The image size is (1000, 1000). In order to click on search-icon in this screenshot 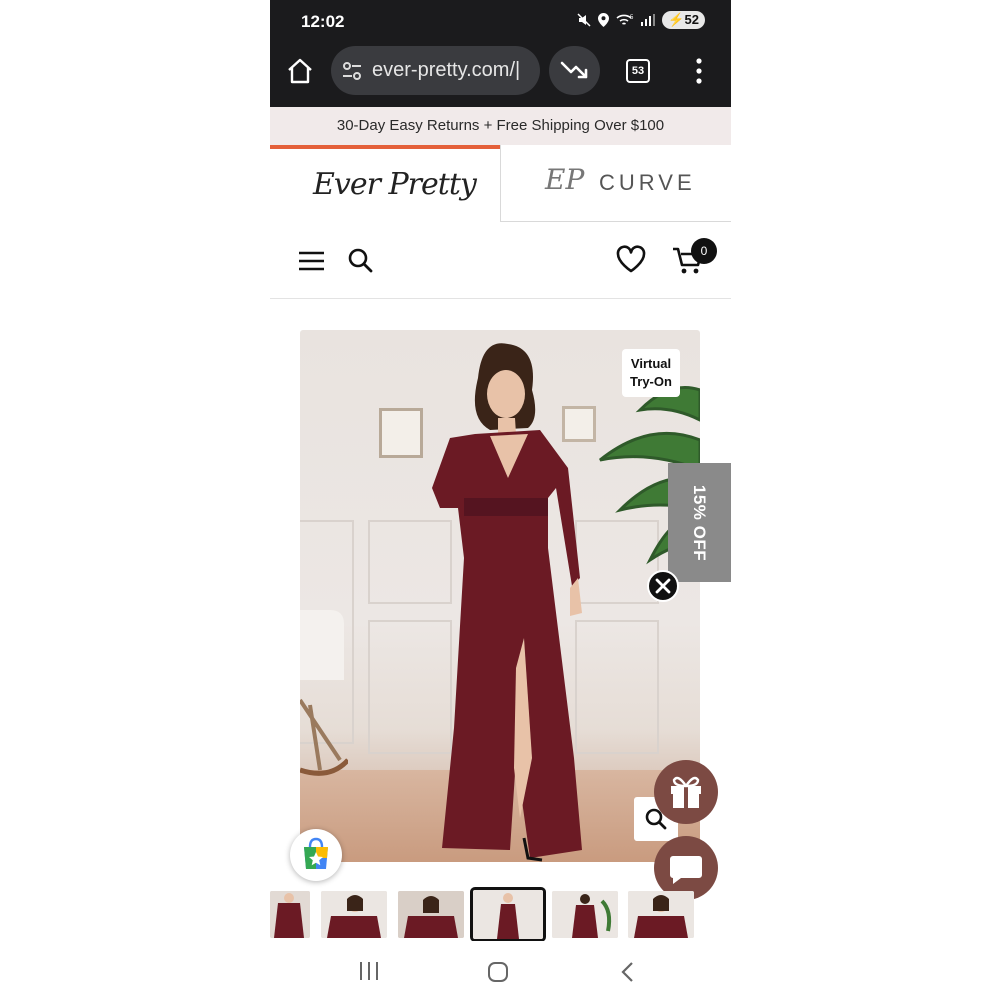, I will do `click(360, 260)`.